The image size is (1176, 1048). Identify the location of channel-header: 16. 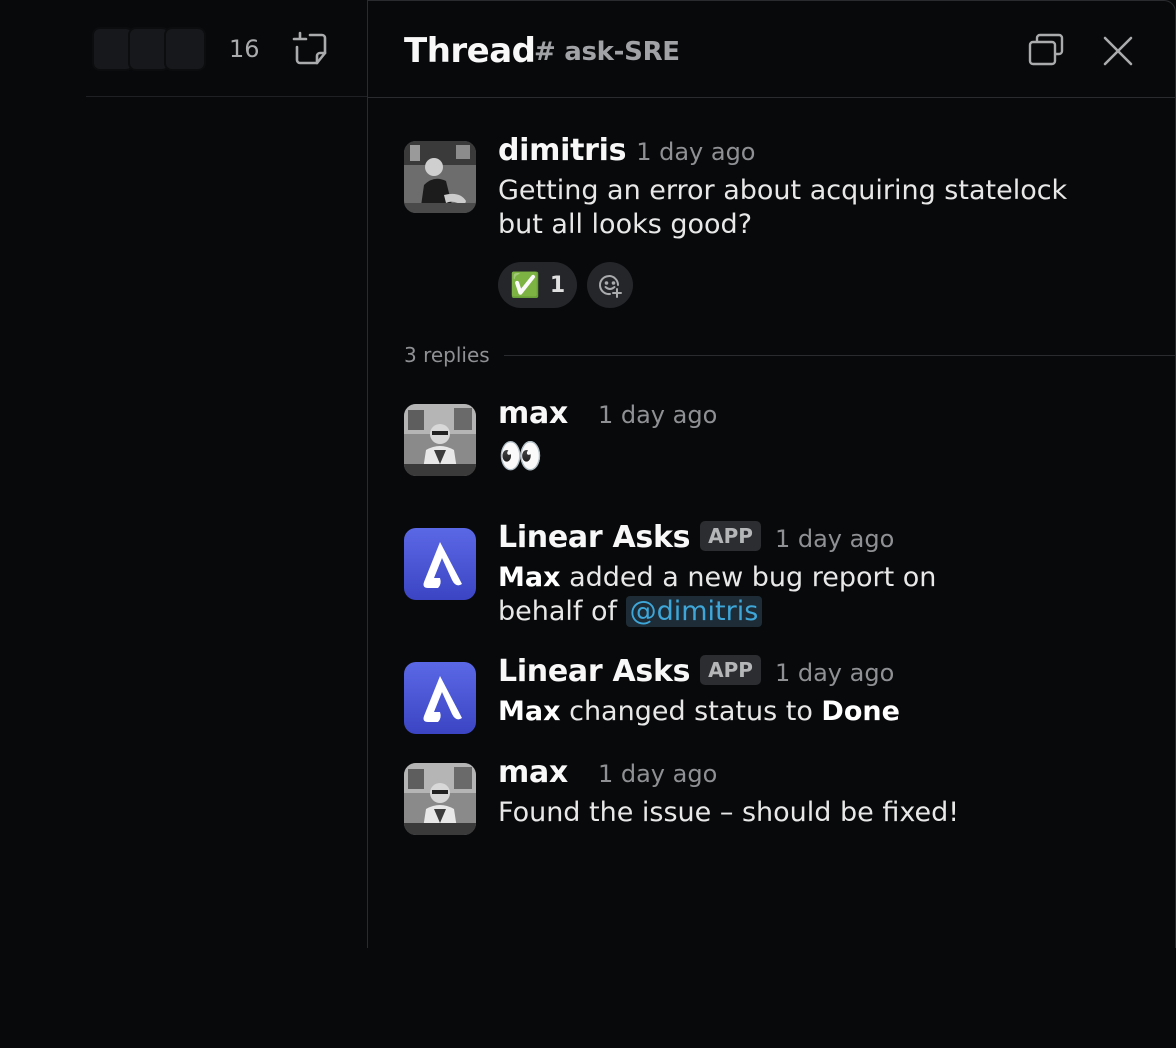
(227, 48).